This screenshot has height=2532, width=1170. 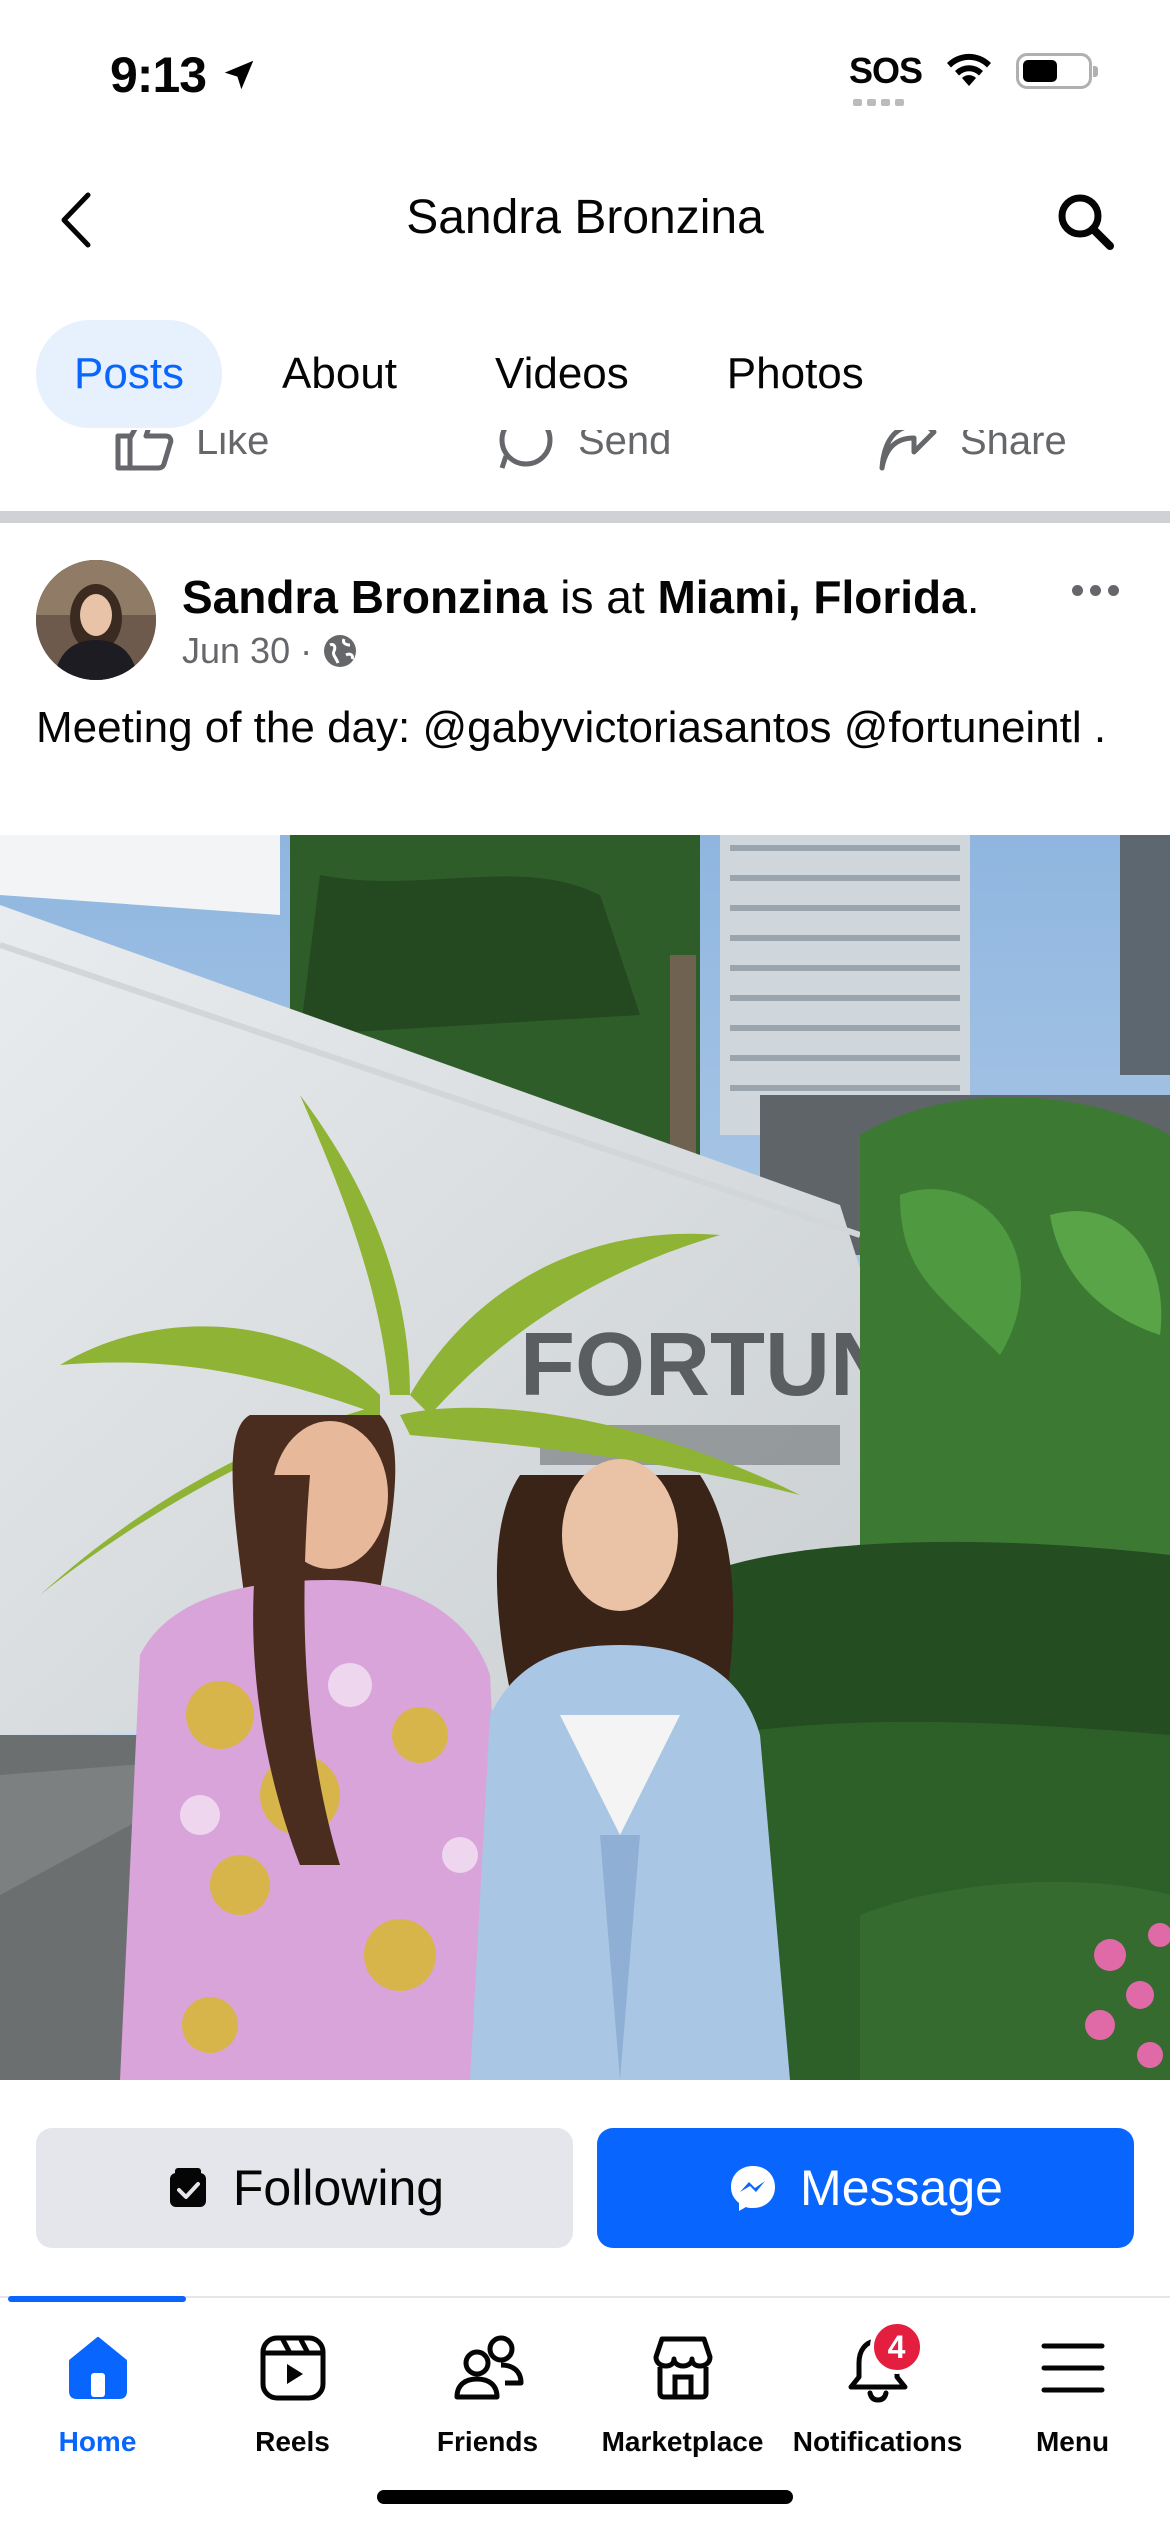 I want to click on message-button: Message, so click(x=865, y=2188).